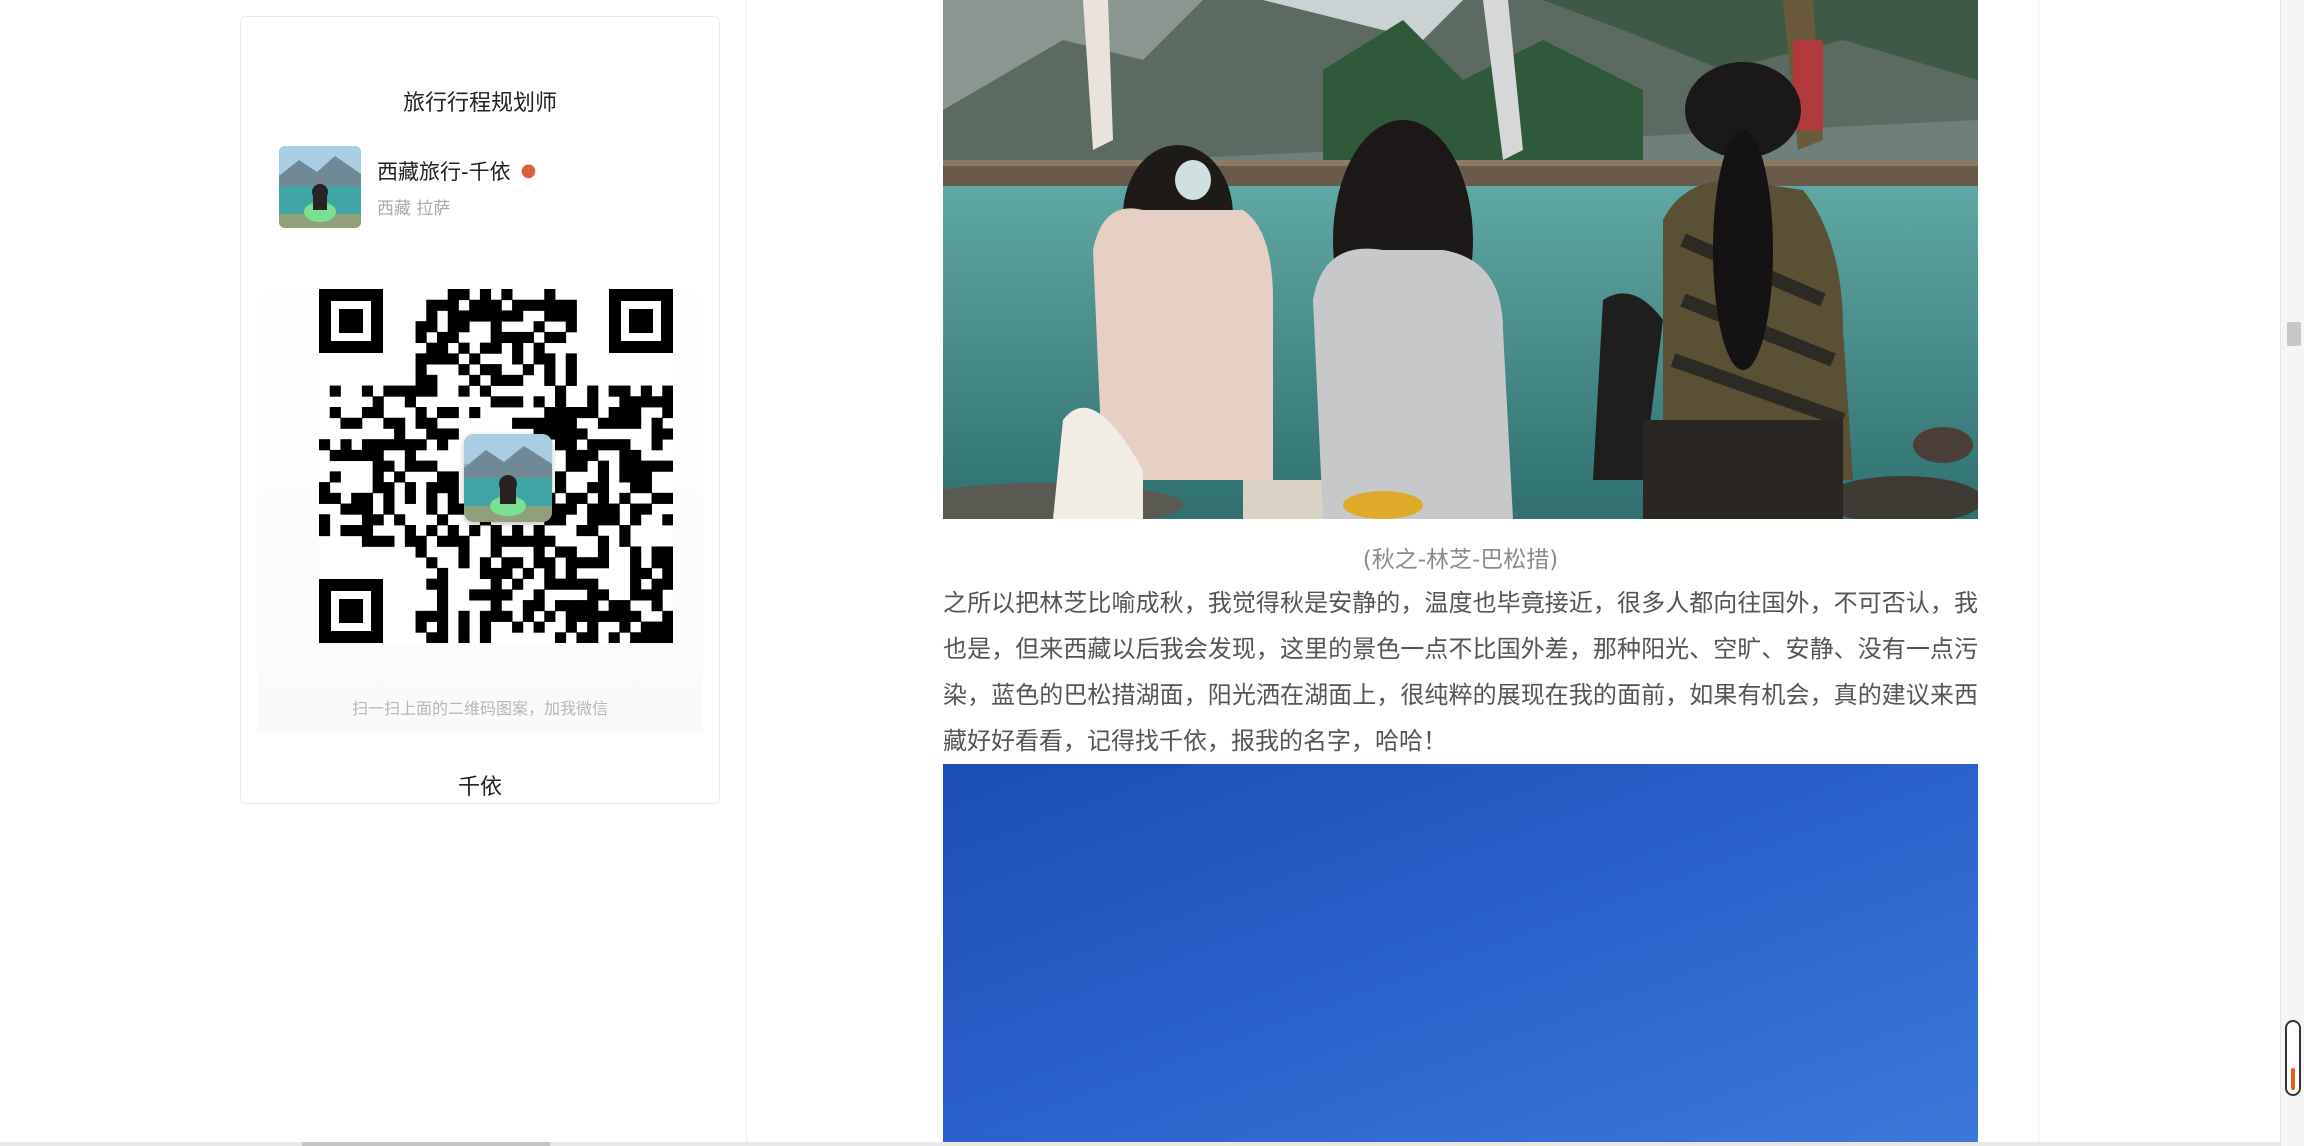  I want to click on card-title: 旅行行程规划师, so click(479, 103).